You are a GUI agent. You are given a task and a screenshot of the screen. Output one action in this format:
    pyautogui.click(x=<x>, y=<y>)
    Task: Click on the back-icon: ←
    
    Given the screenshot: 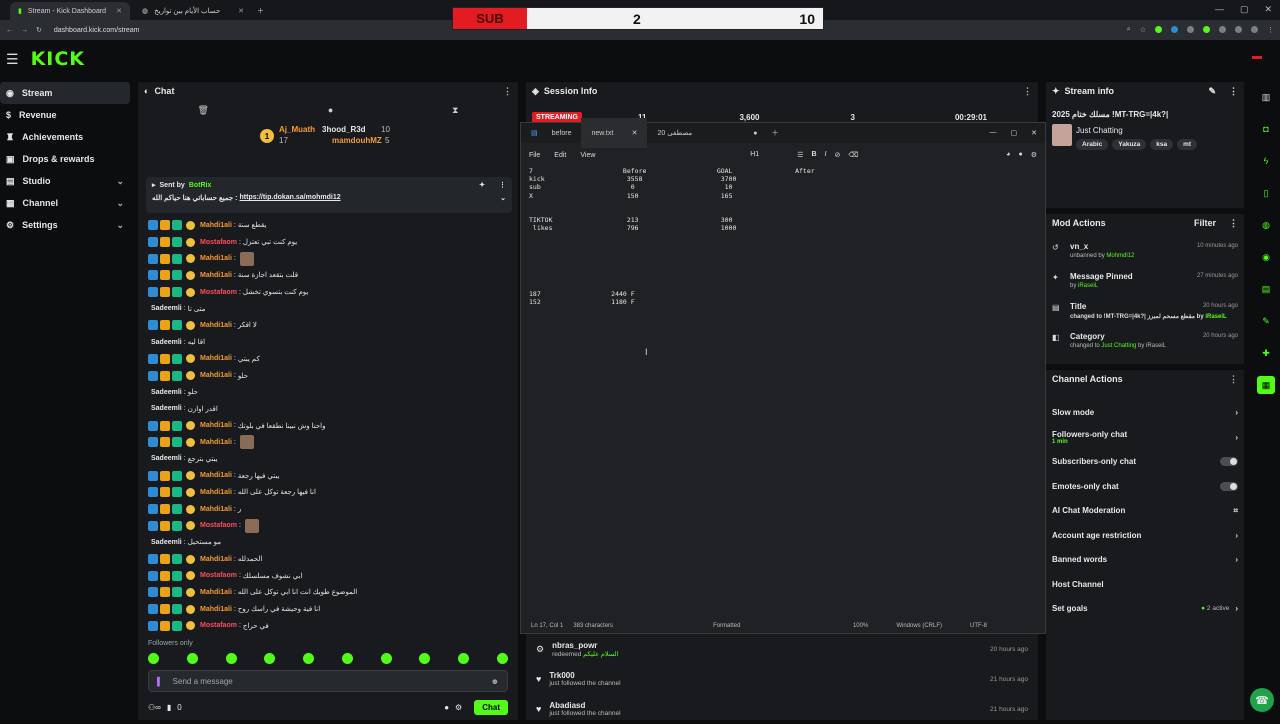 What is the action you would take?
    pyautogui.click(x=9, y=30)
    